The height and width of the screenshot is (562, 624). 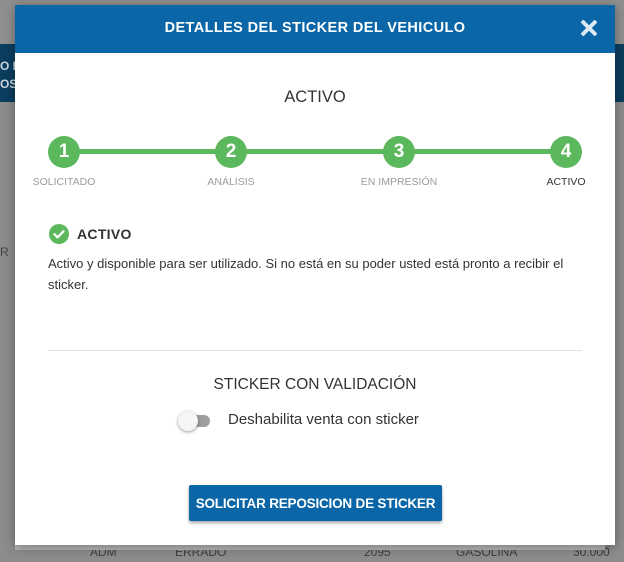 What do you see at coordinates (566, 182) in the screenshot?
I see `step-4-label: ACTIVO` at bounding box center [566, 182].